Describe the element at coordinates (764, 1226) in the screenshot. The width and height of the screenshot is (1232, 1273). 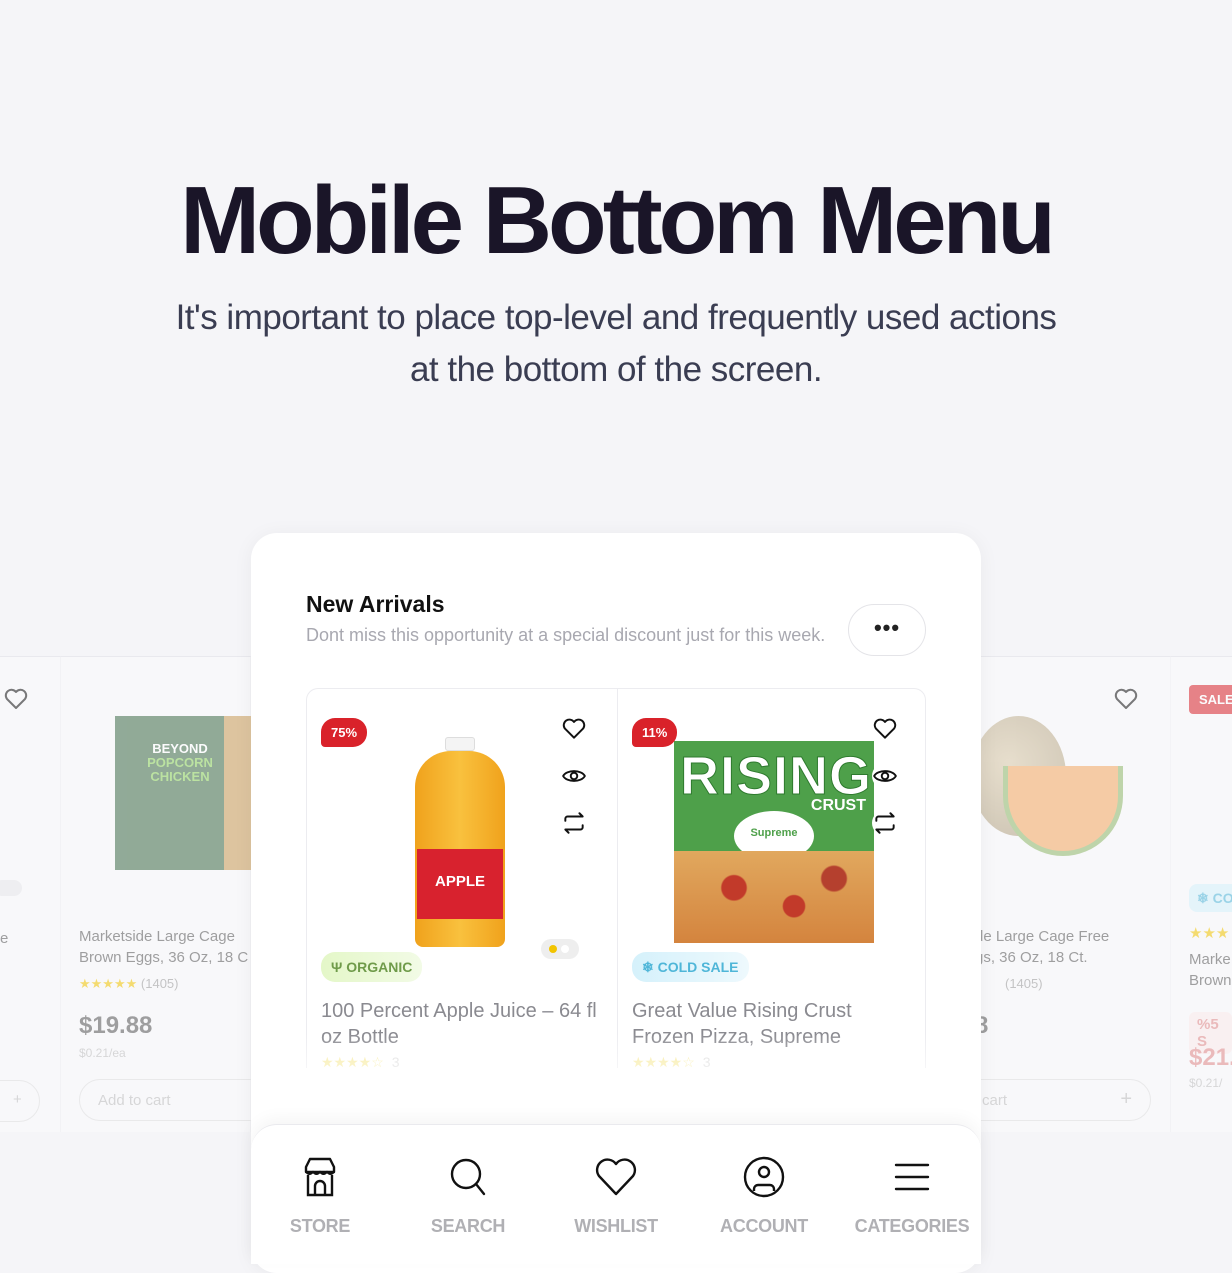
I see `nav-label: ACCOUNT` at that location.